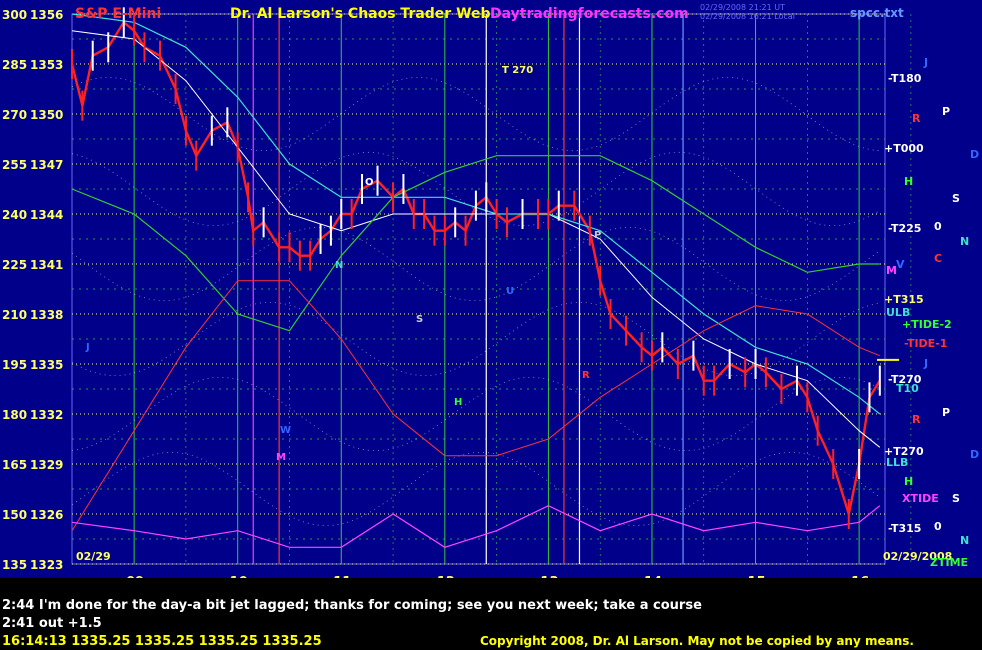  I want to click on y-tick-right: 1347, so click(46, 165).